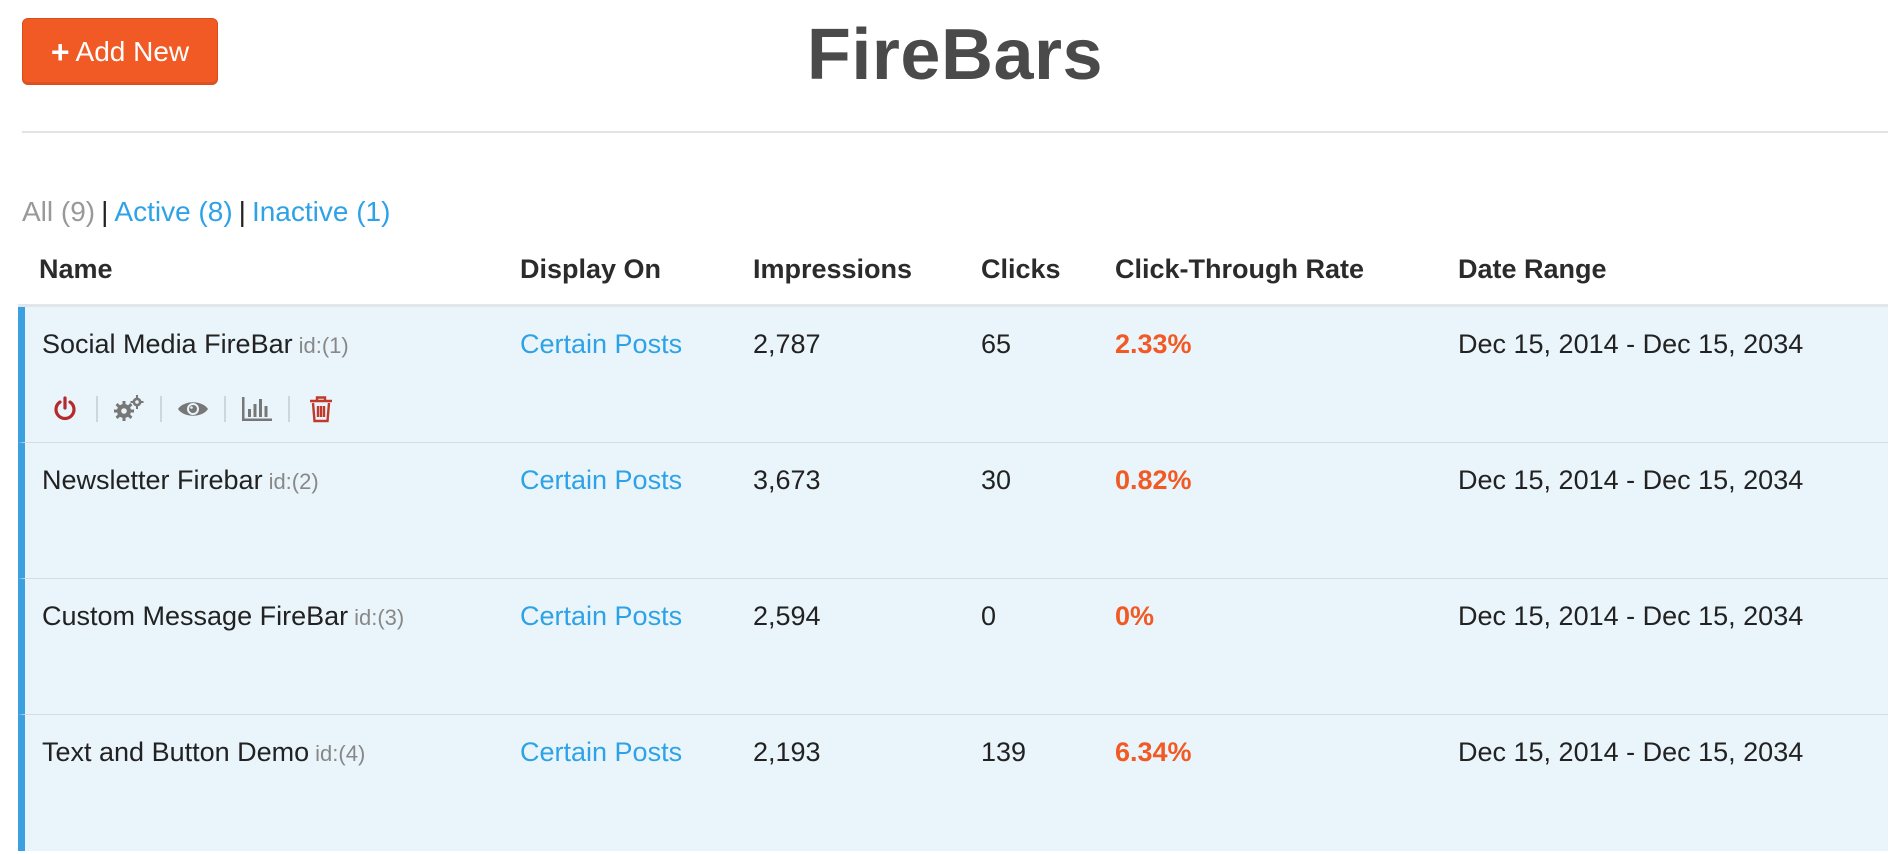  I want to click on column-header-name: Name, so click(76, 269).